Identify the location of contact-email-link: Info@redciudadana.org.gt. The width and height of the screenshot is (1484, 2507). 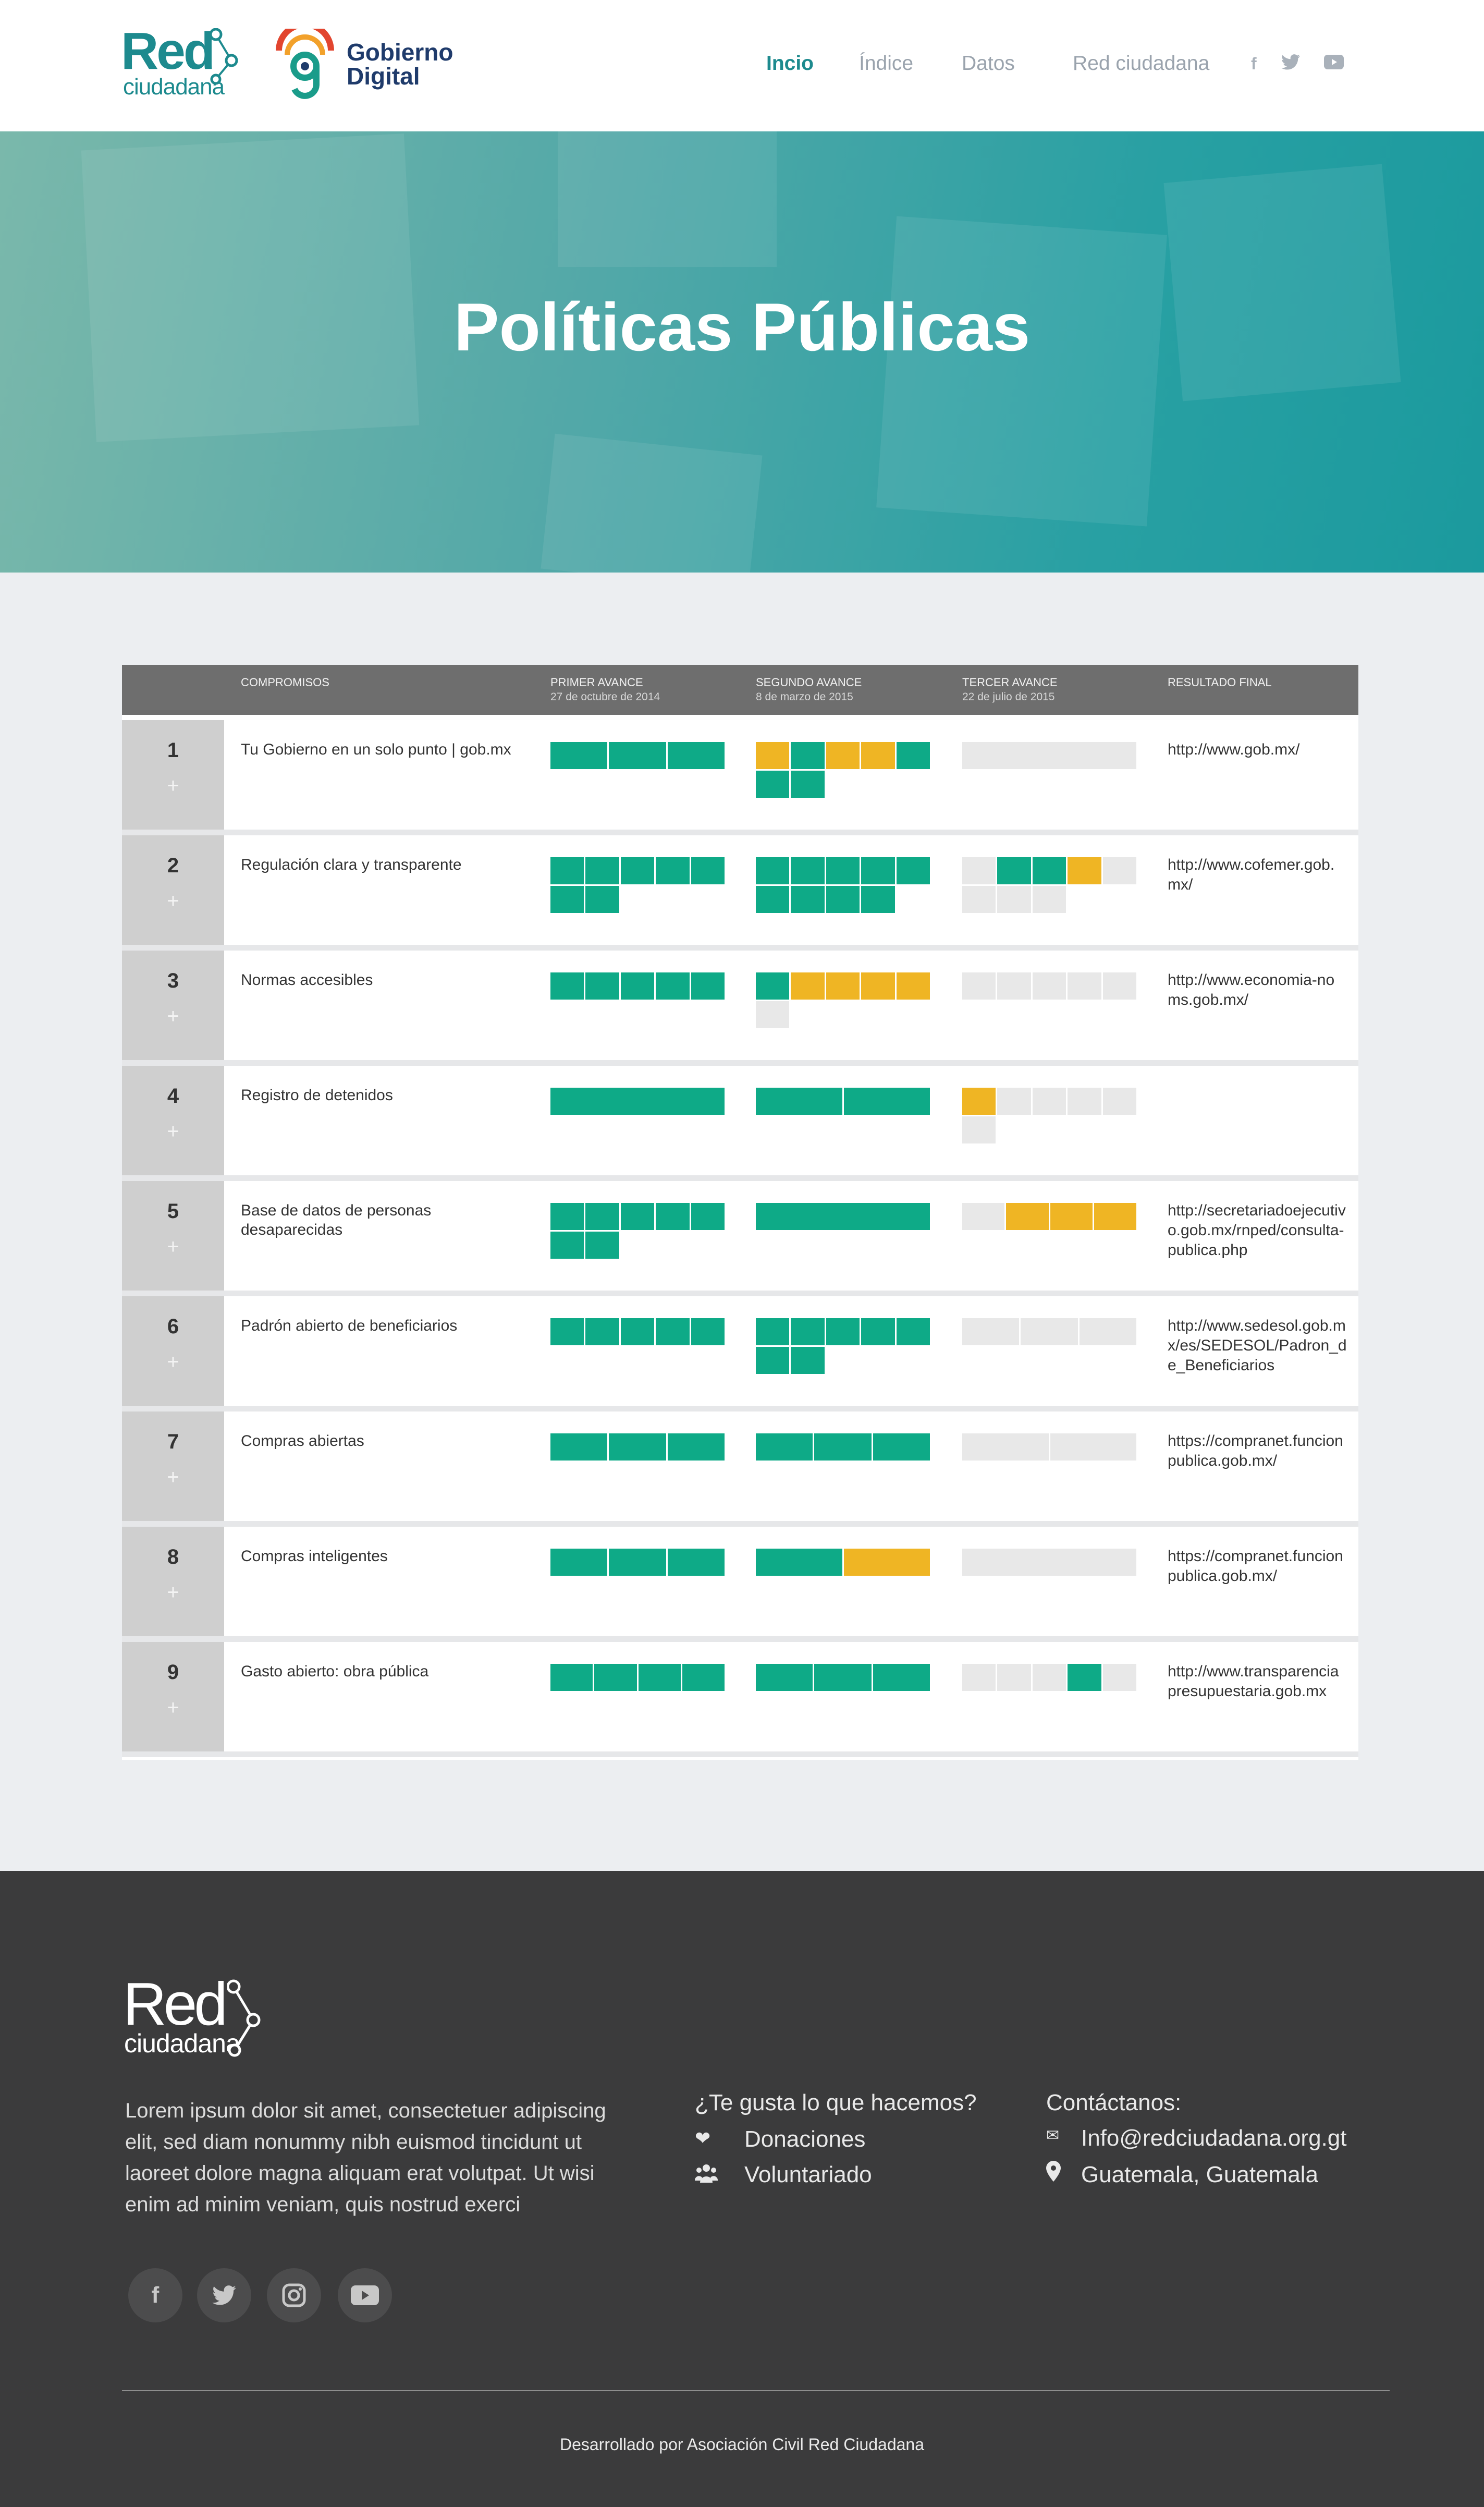
(1213, 2138).